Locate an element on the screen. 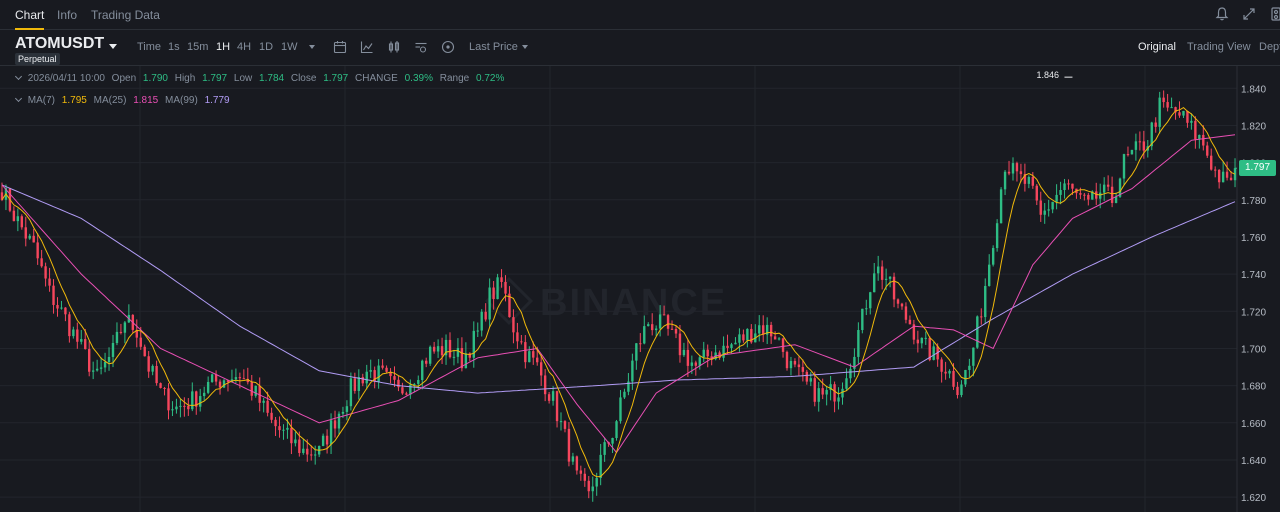  bell-icon is located at coordinates (1222, 14).